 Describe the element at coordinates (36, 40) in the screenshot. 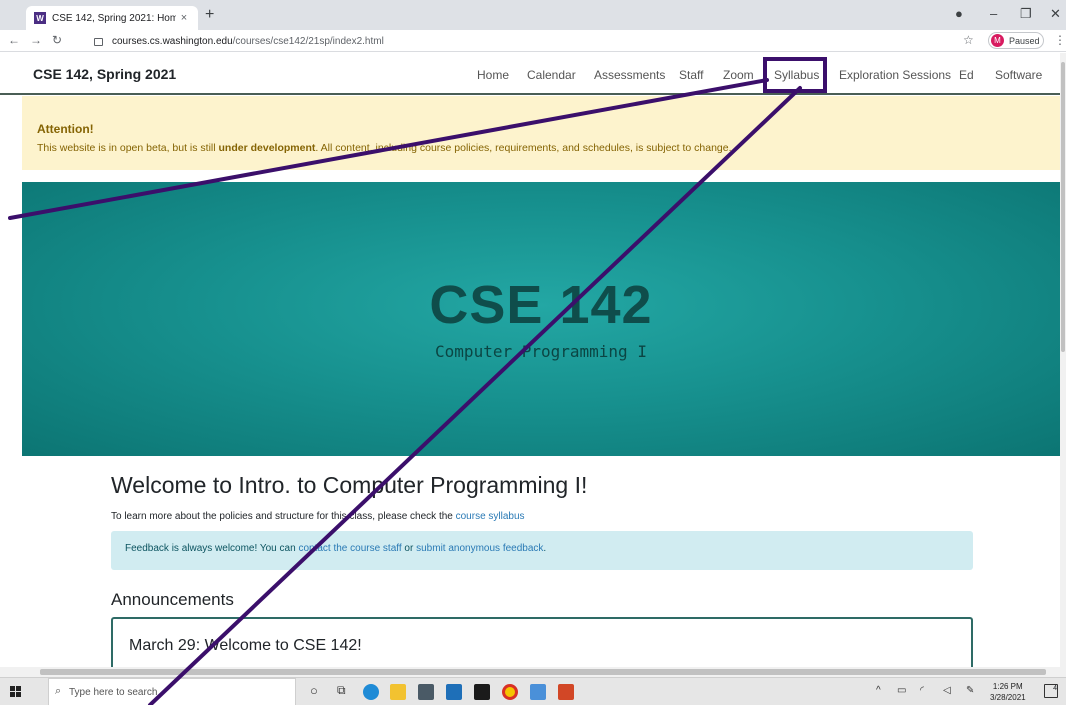

I see `forward-arrow-icon: →` at that location.